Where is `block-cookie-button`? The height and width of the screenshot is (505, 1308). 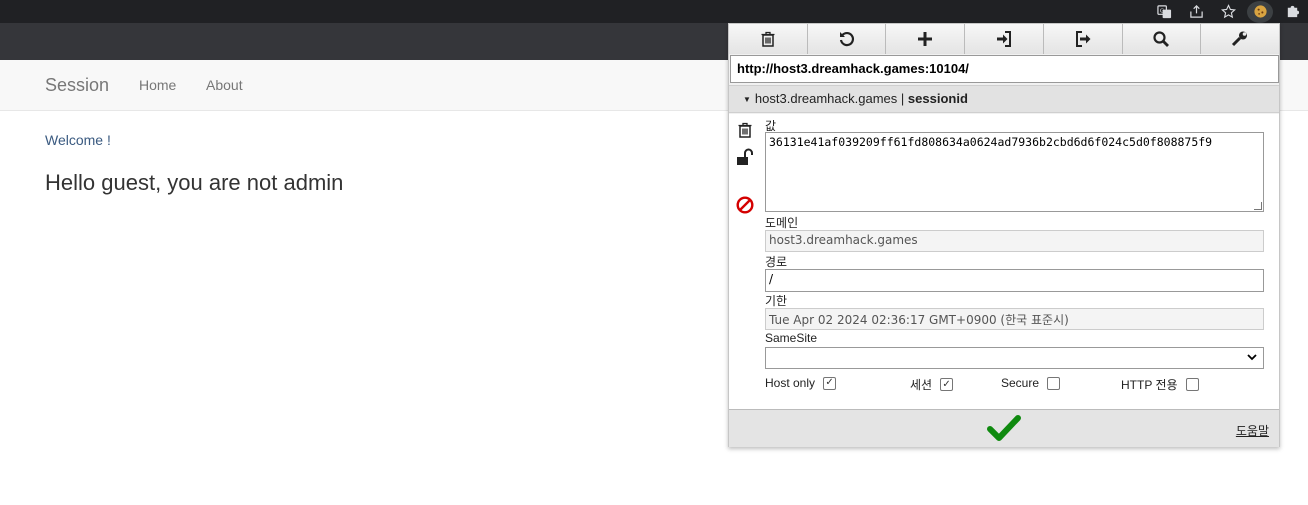
block-cookie-button is located at coordinates (745, 205).